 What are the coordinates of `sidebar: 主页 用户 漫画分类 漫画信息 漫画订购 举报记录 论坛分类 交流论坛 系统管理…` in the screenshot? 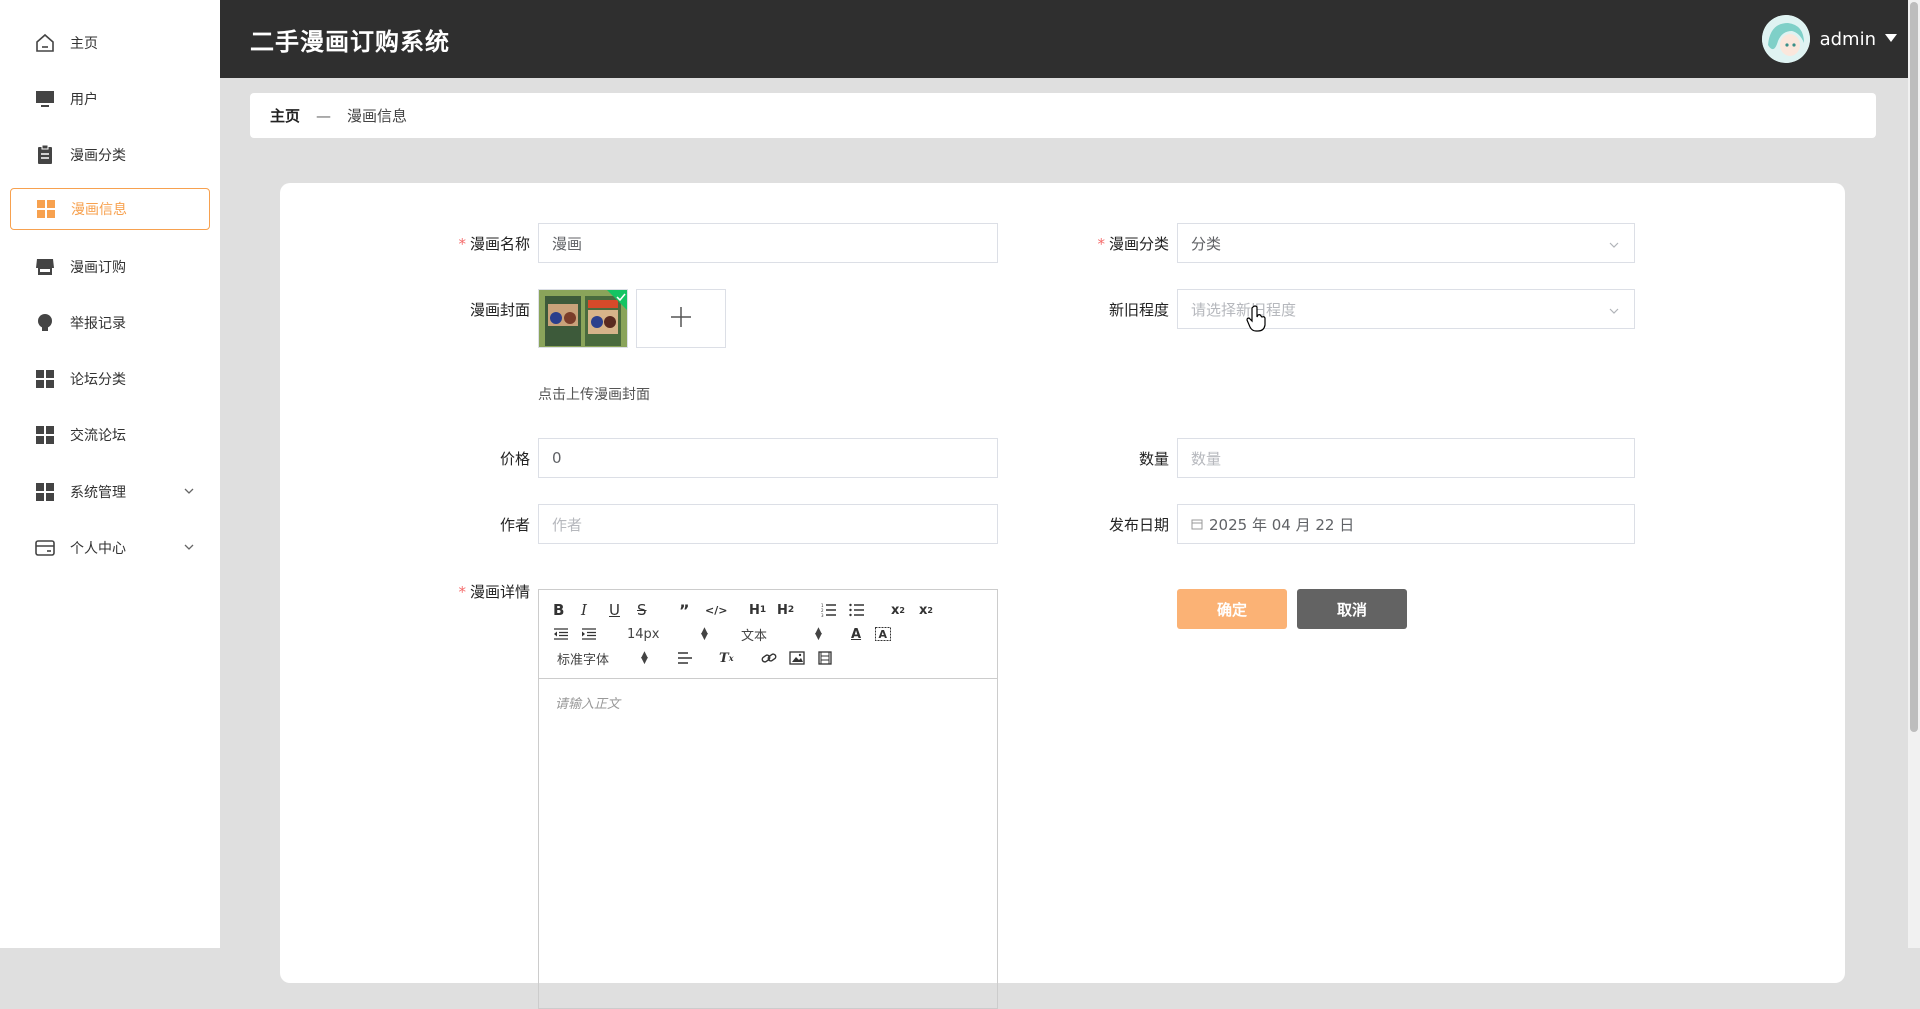 It's located at (110, 474).